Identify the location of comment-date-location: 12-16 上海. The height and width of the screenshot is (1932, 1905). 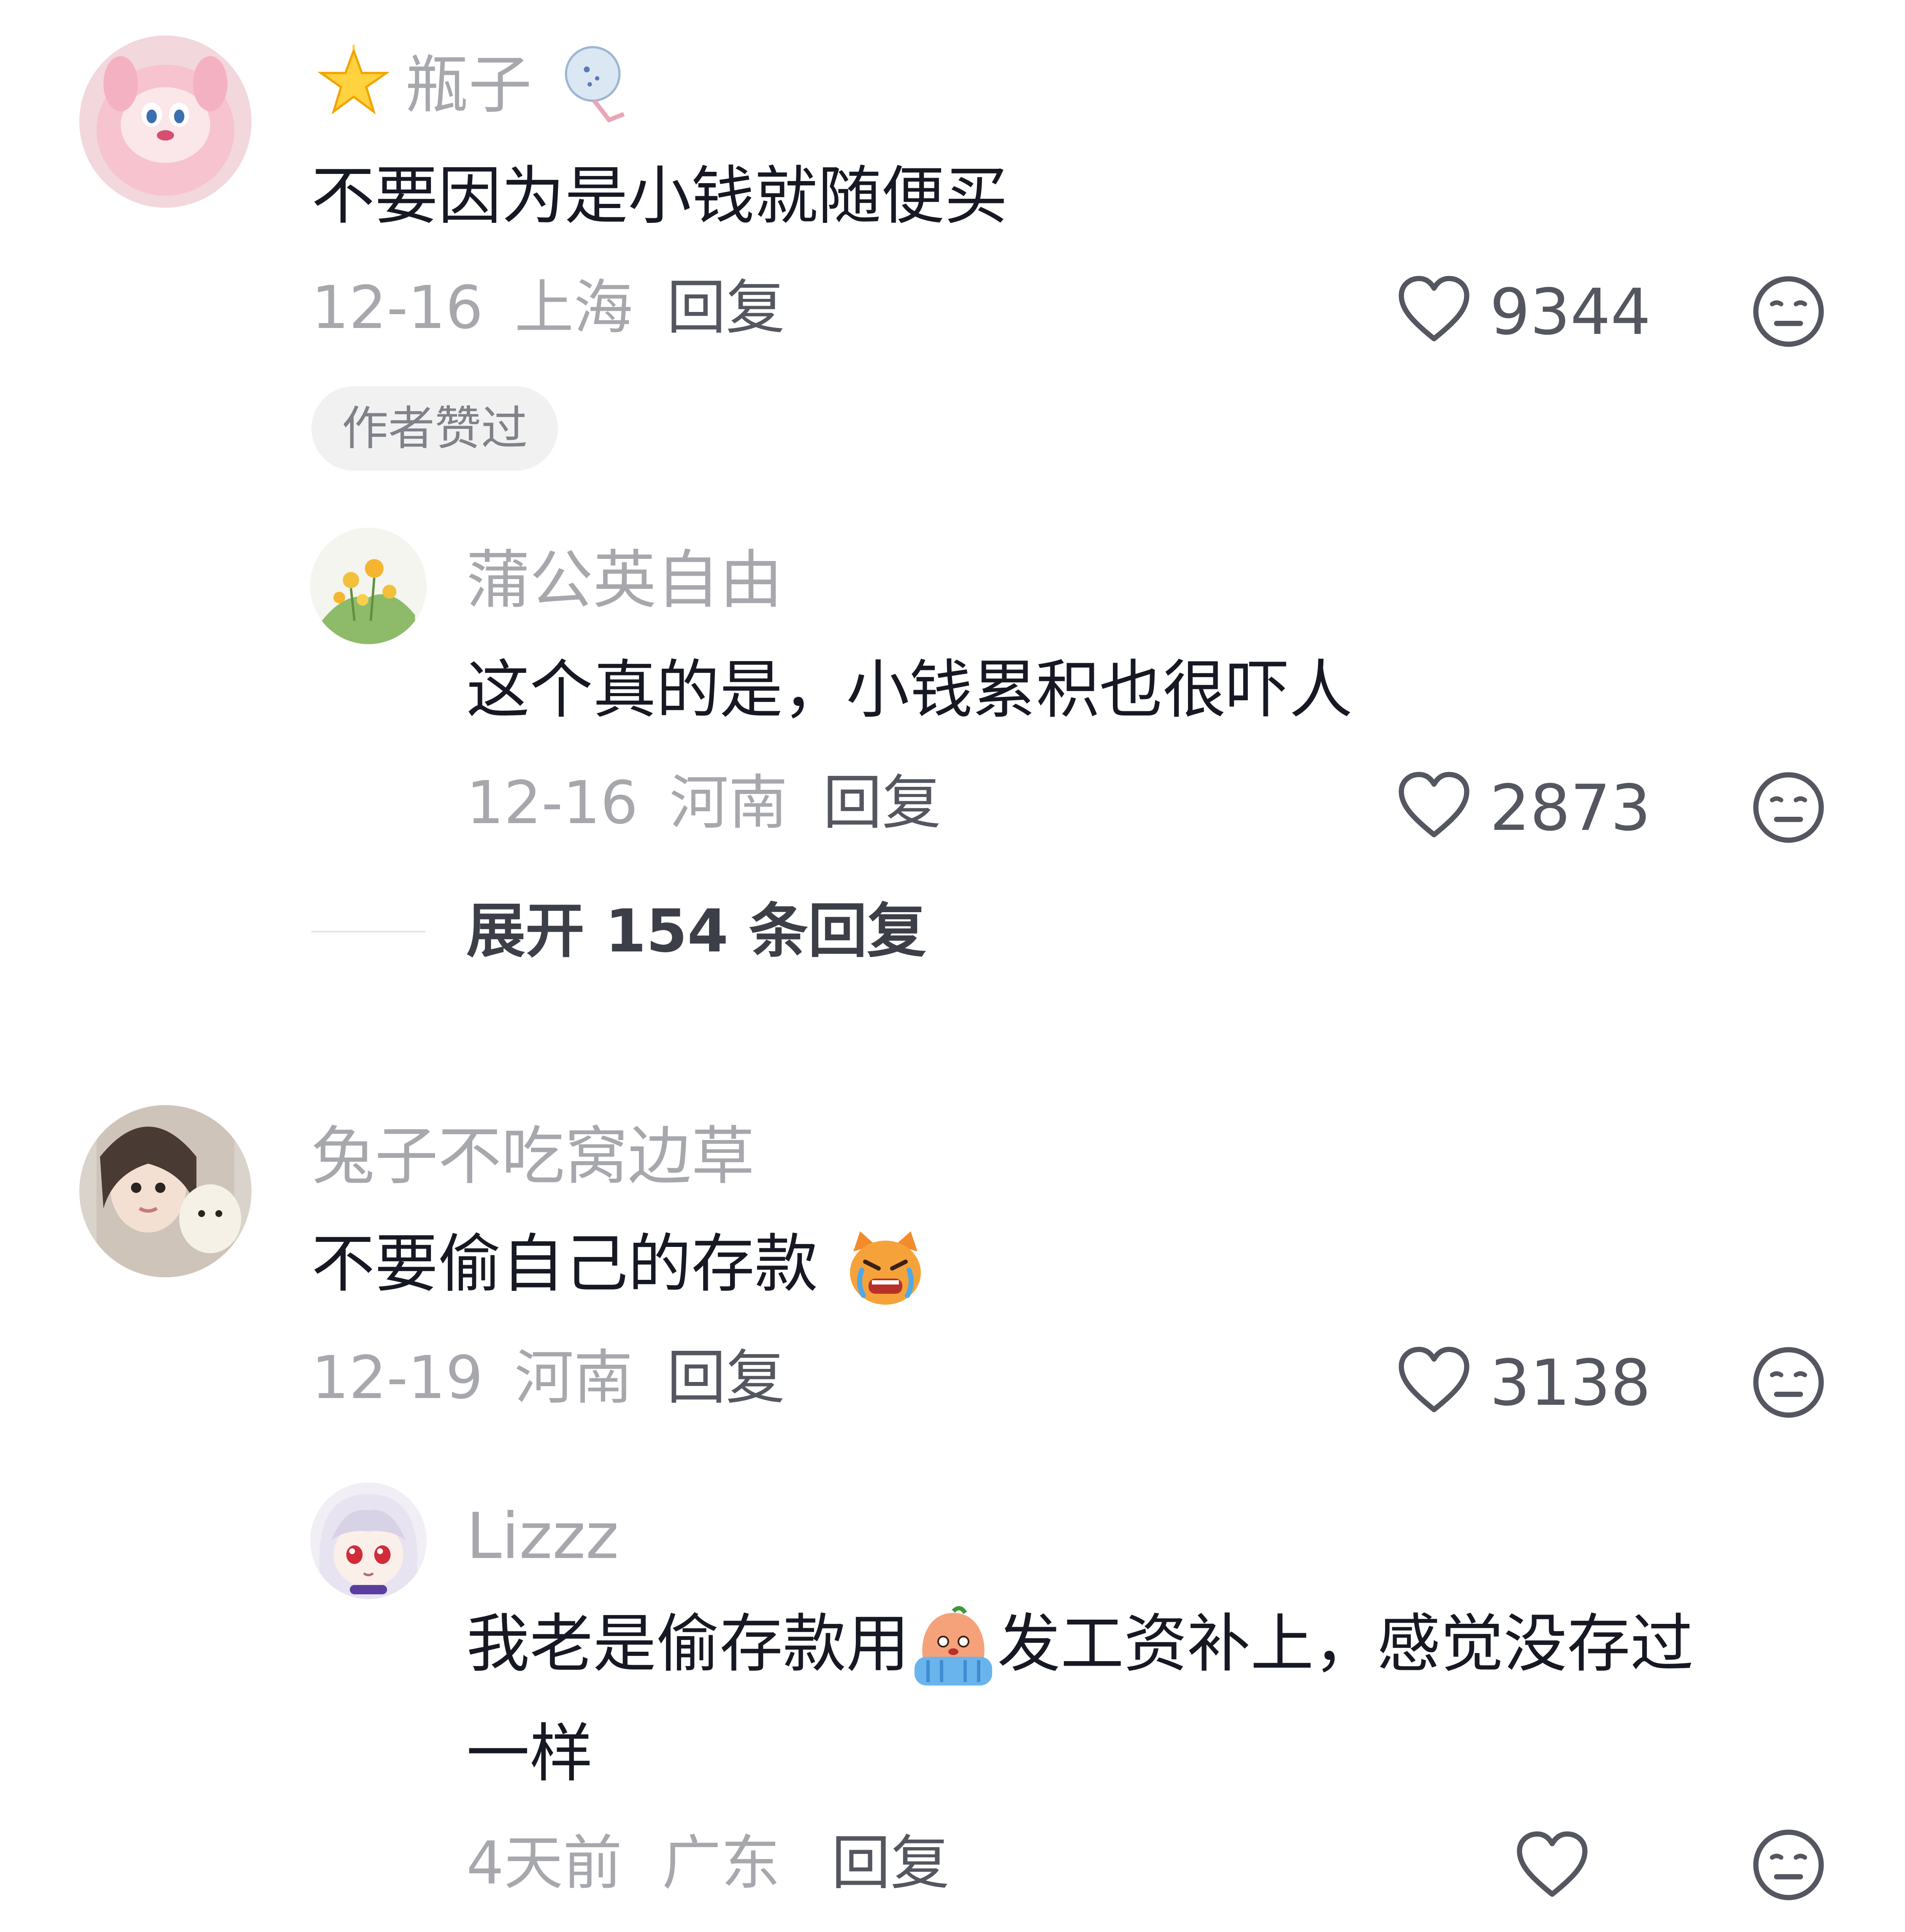
(472, 308).